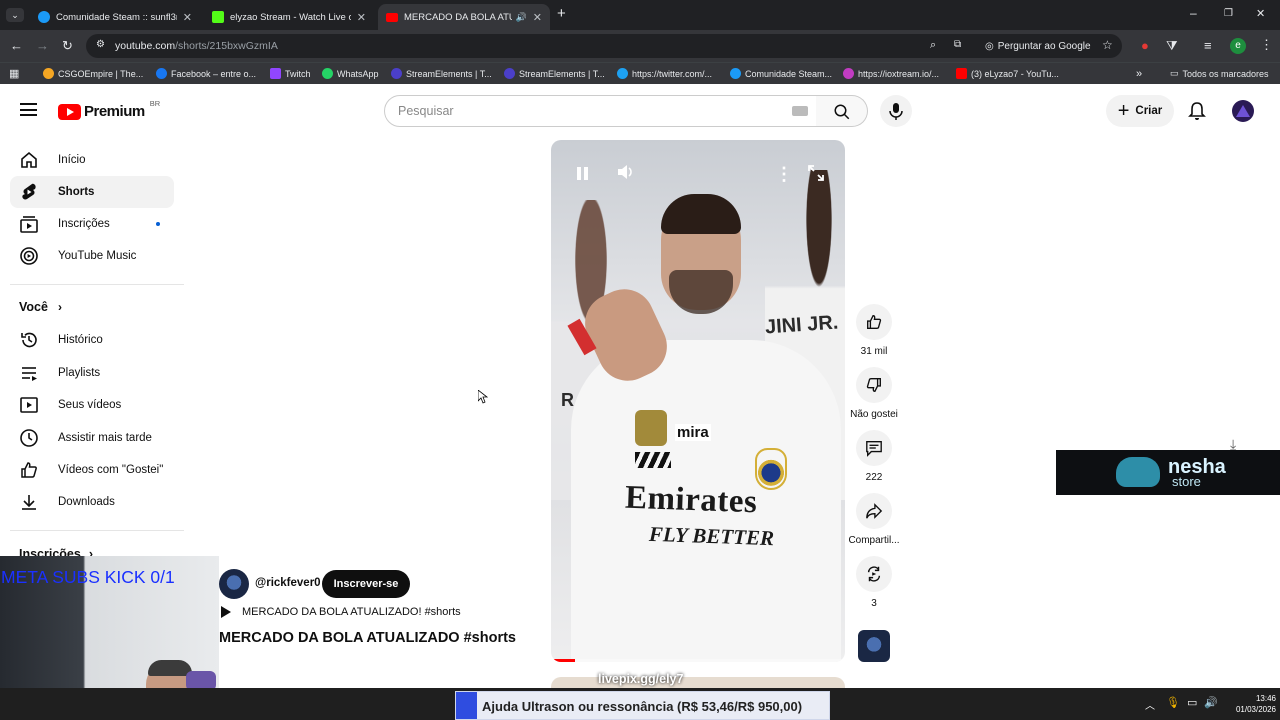  Describe the element at coordinates (341, 612) in the screenshot. I see `music-line: MERCADO DA BOLA ATUALIZADO! #shorts` at that location.